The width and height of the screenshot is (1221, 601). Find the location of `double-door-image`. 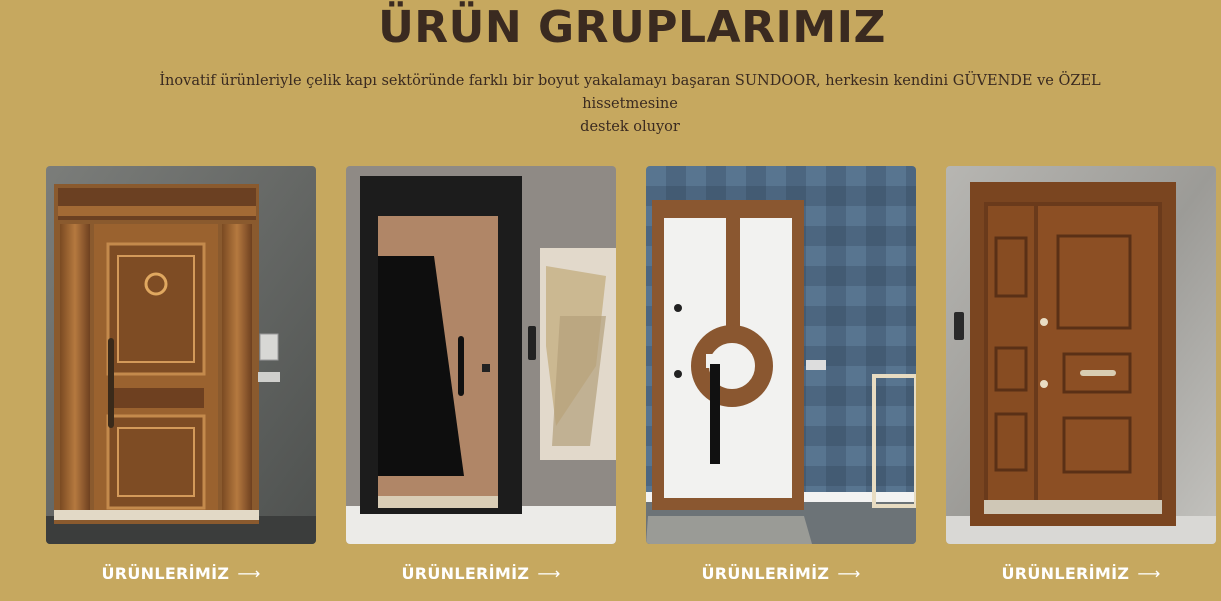

double-door-image is located at coordinates (1081, 355).